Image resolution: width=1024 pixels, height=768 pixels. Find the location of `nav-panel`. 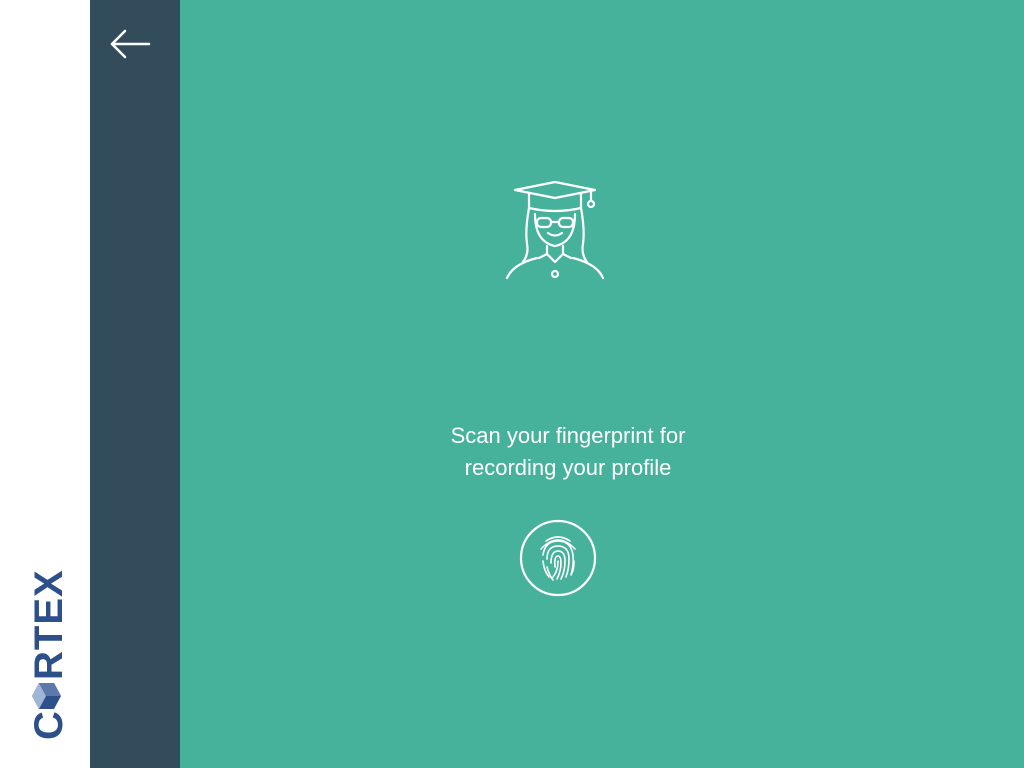

nav-panel is located at coordinates (135, 384).